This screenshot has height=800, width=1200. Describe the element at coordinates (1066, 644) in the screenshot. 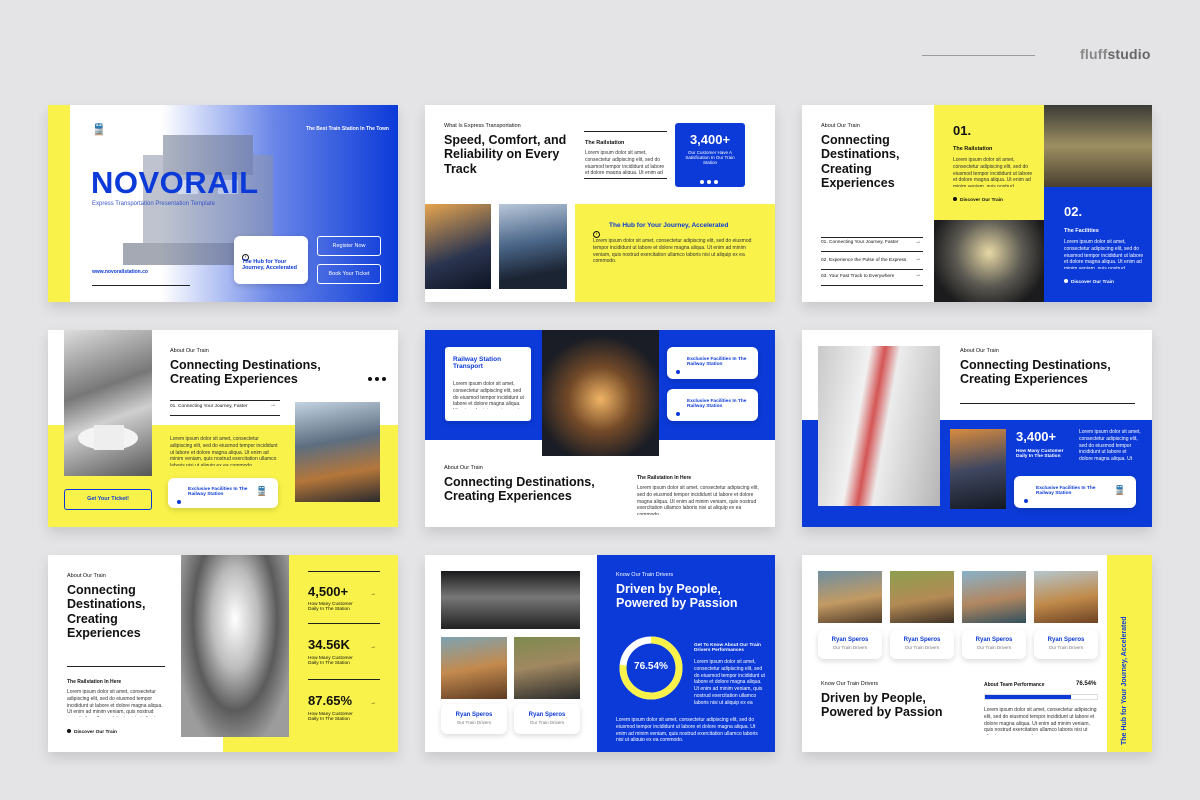

I see `driver-card-4: Ryan Speros Our Train Drivers` at that location.